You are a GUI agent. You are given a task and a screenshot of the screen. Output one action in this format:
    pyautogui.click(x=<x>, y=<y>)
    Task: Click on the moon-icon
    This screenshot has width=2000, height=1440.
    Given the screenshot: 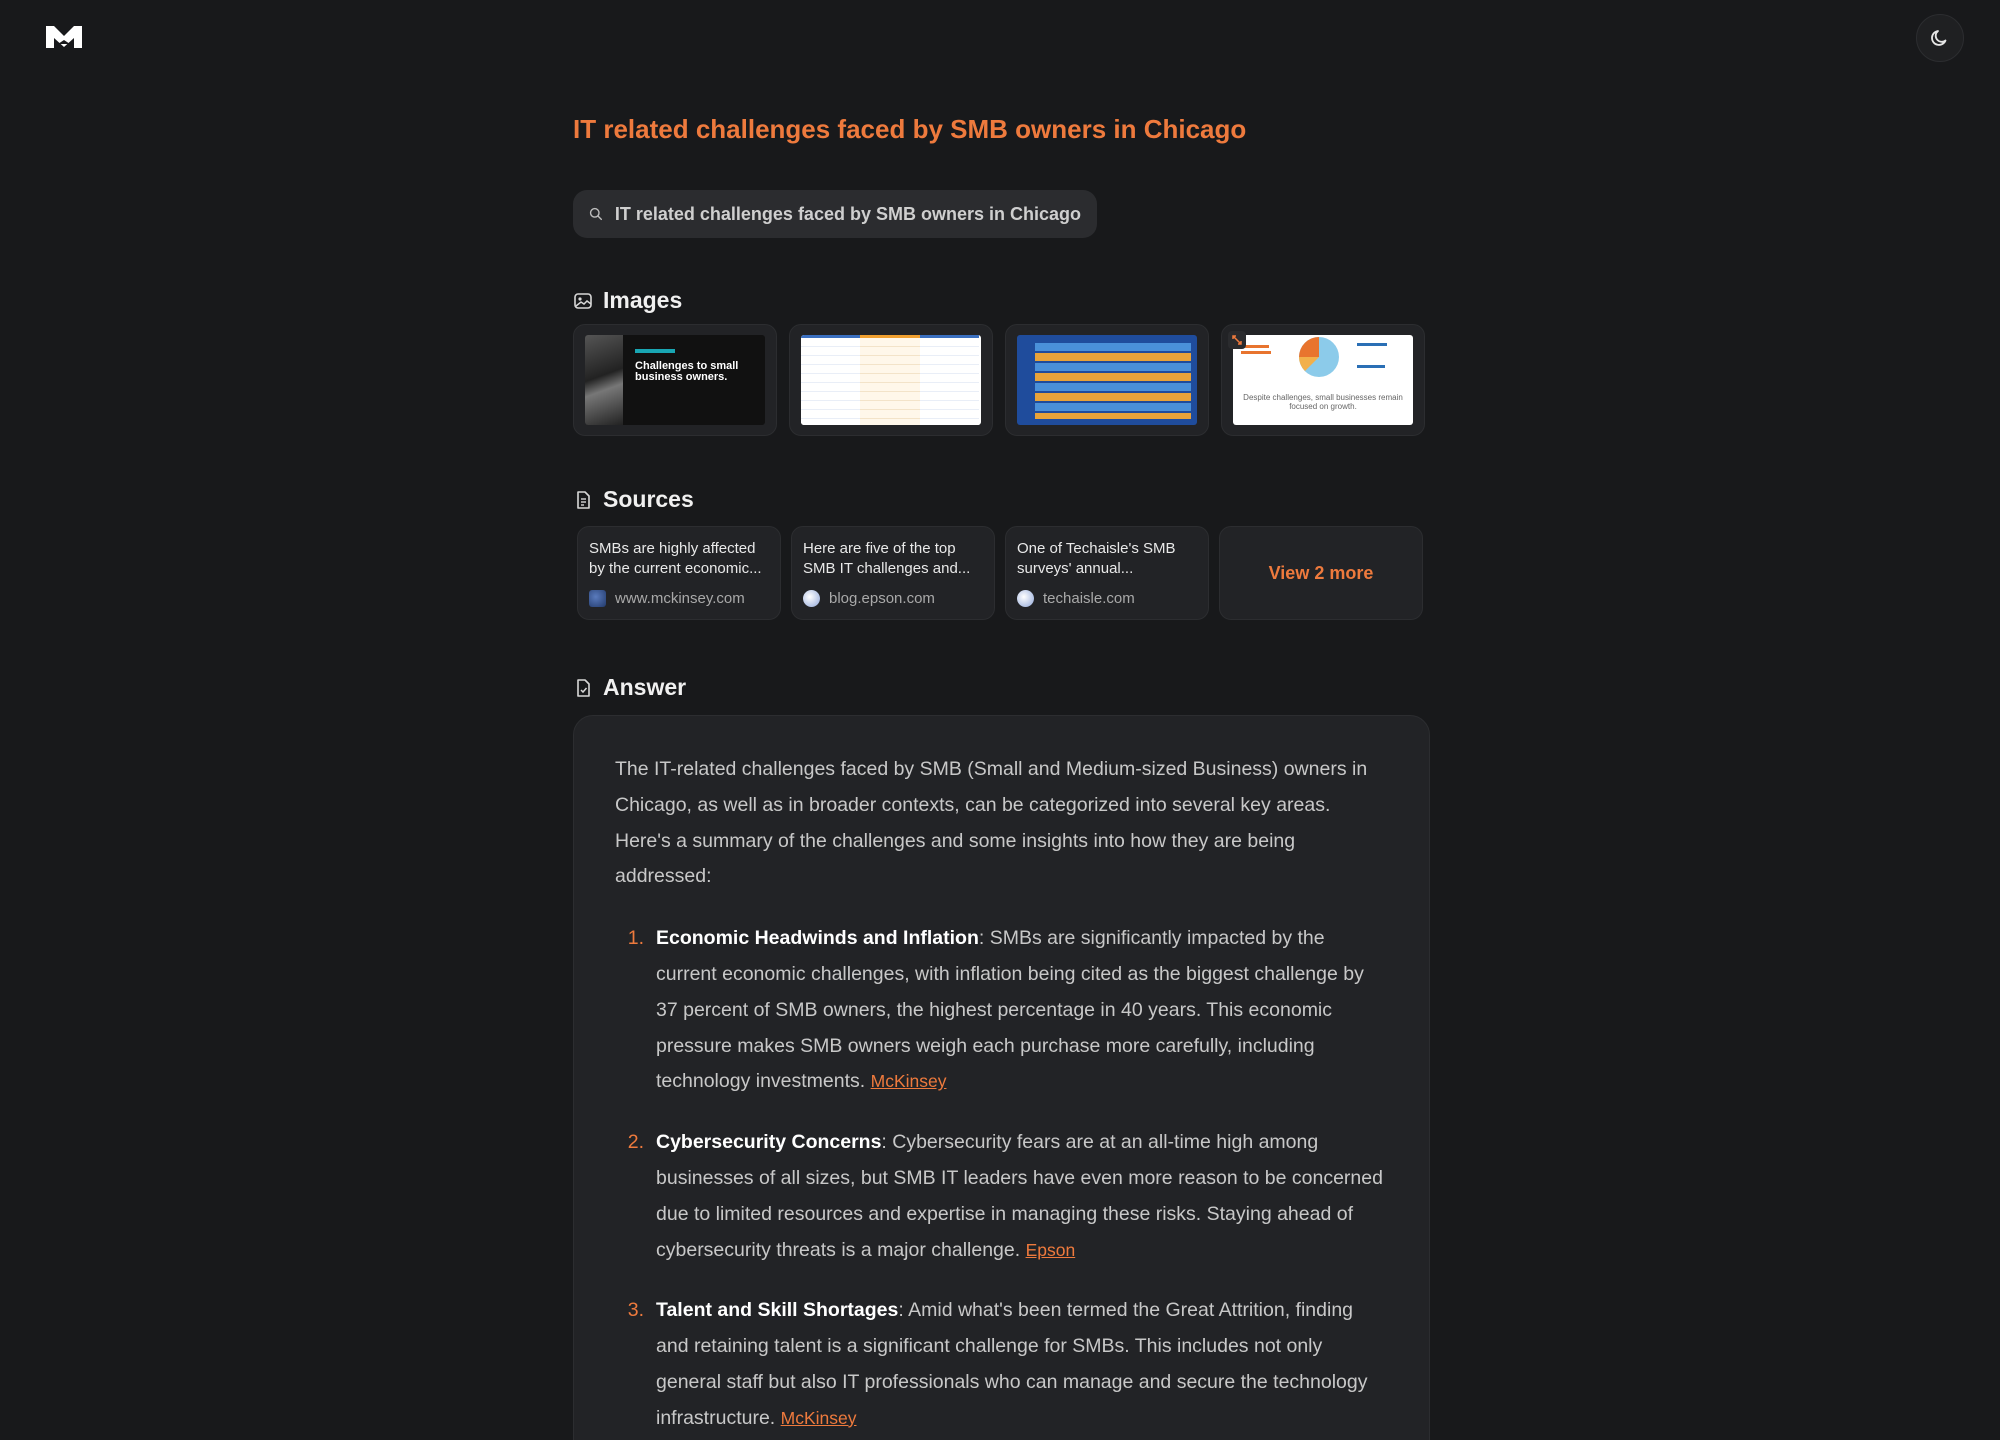 What is the action you would take?
    pyautogui.click(x=1939, y=38)
    